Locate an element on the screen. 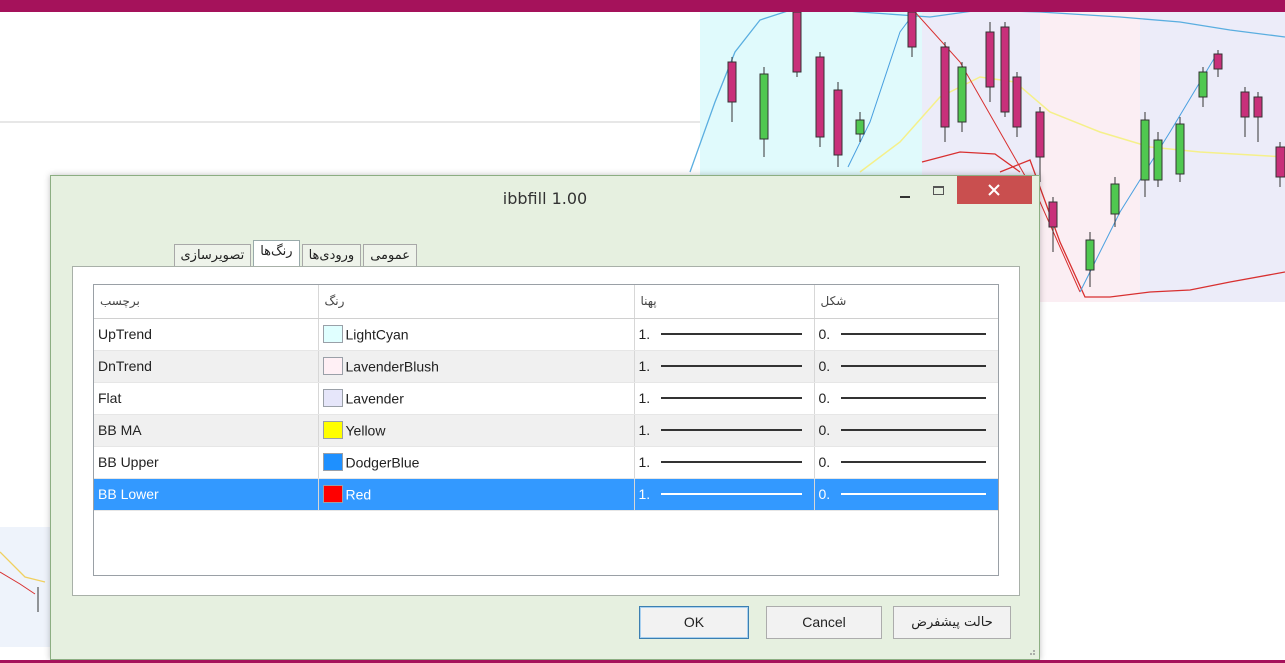 The image size is (1285, 663). color-name: Yellow is located at coordinates (365, 430).